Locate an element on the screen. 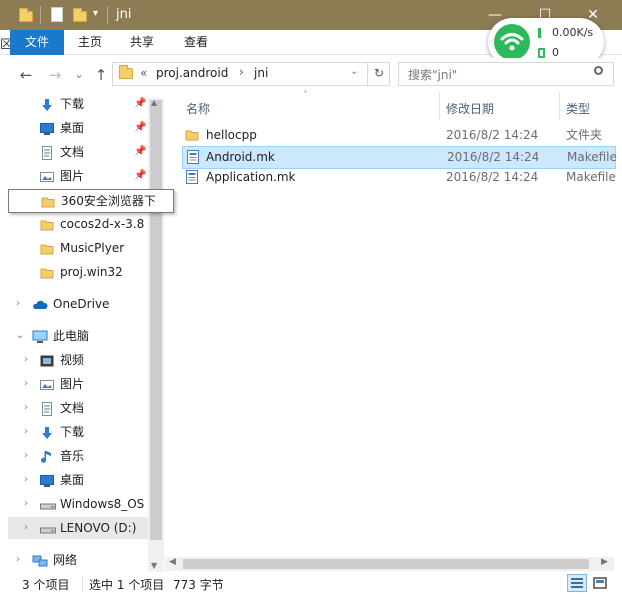  breadcrumb-jni: jni is located at coordinates (261, 73).